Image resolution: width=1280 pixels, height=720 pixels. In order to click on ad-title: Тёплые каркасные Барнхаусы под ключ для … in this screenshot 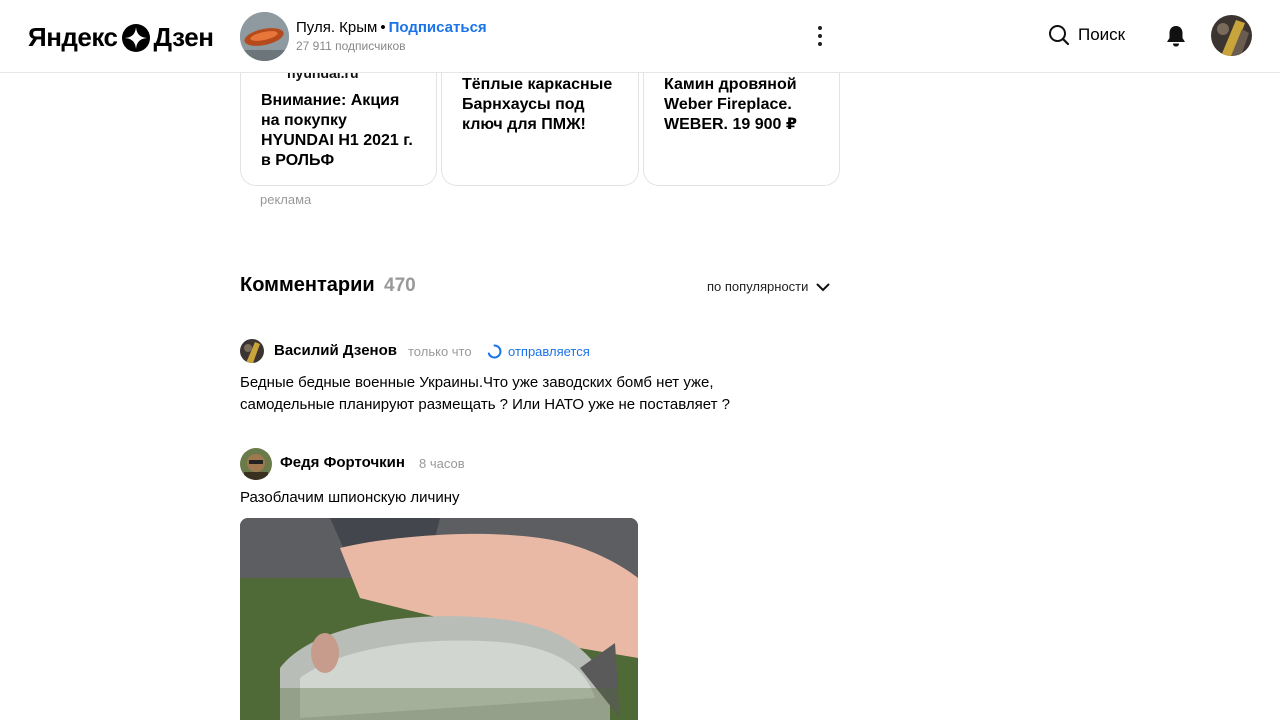, I will do `click(537, 104)`.